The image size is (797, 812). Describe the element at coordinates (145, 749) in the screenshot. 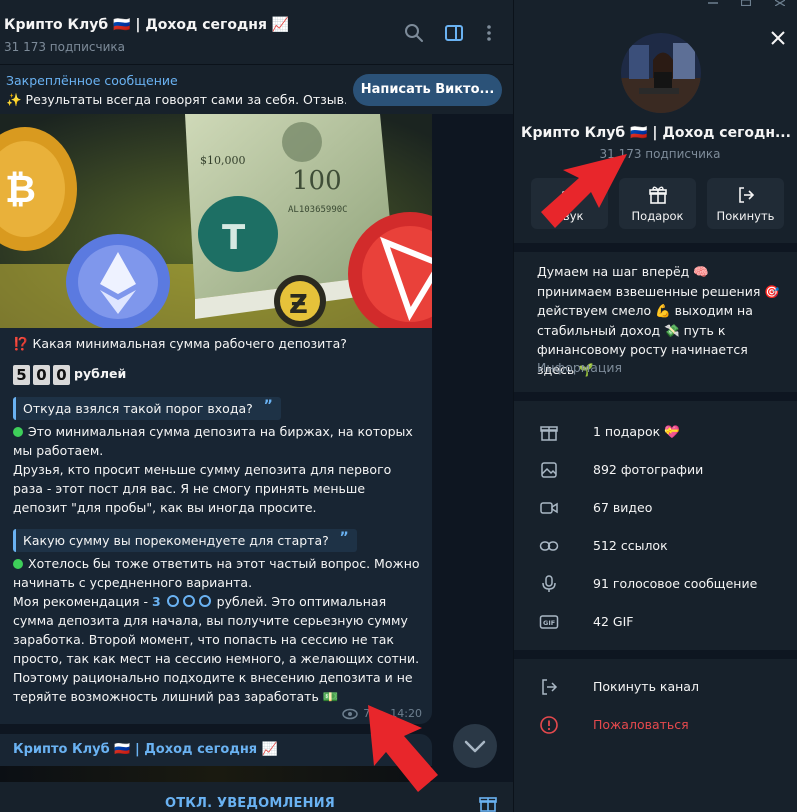

I see `post-author: Крипто Клуб 🇷🇺 | Доход сегодня 📈` at that location.